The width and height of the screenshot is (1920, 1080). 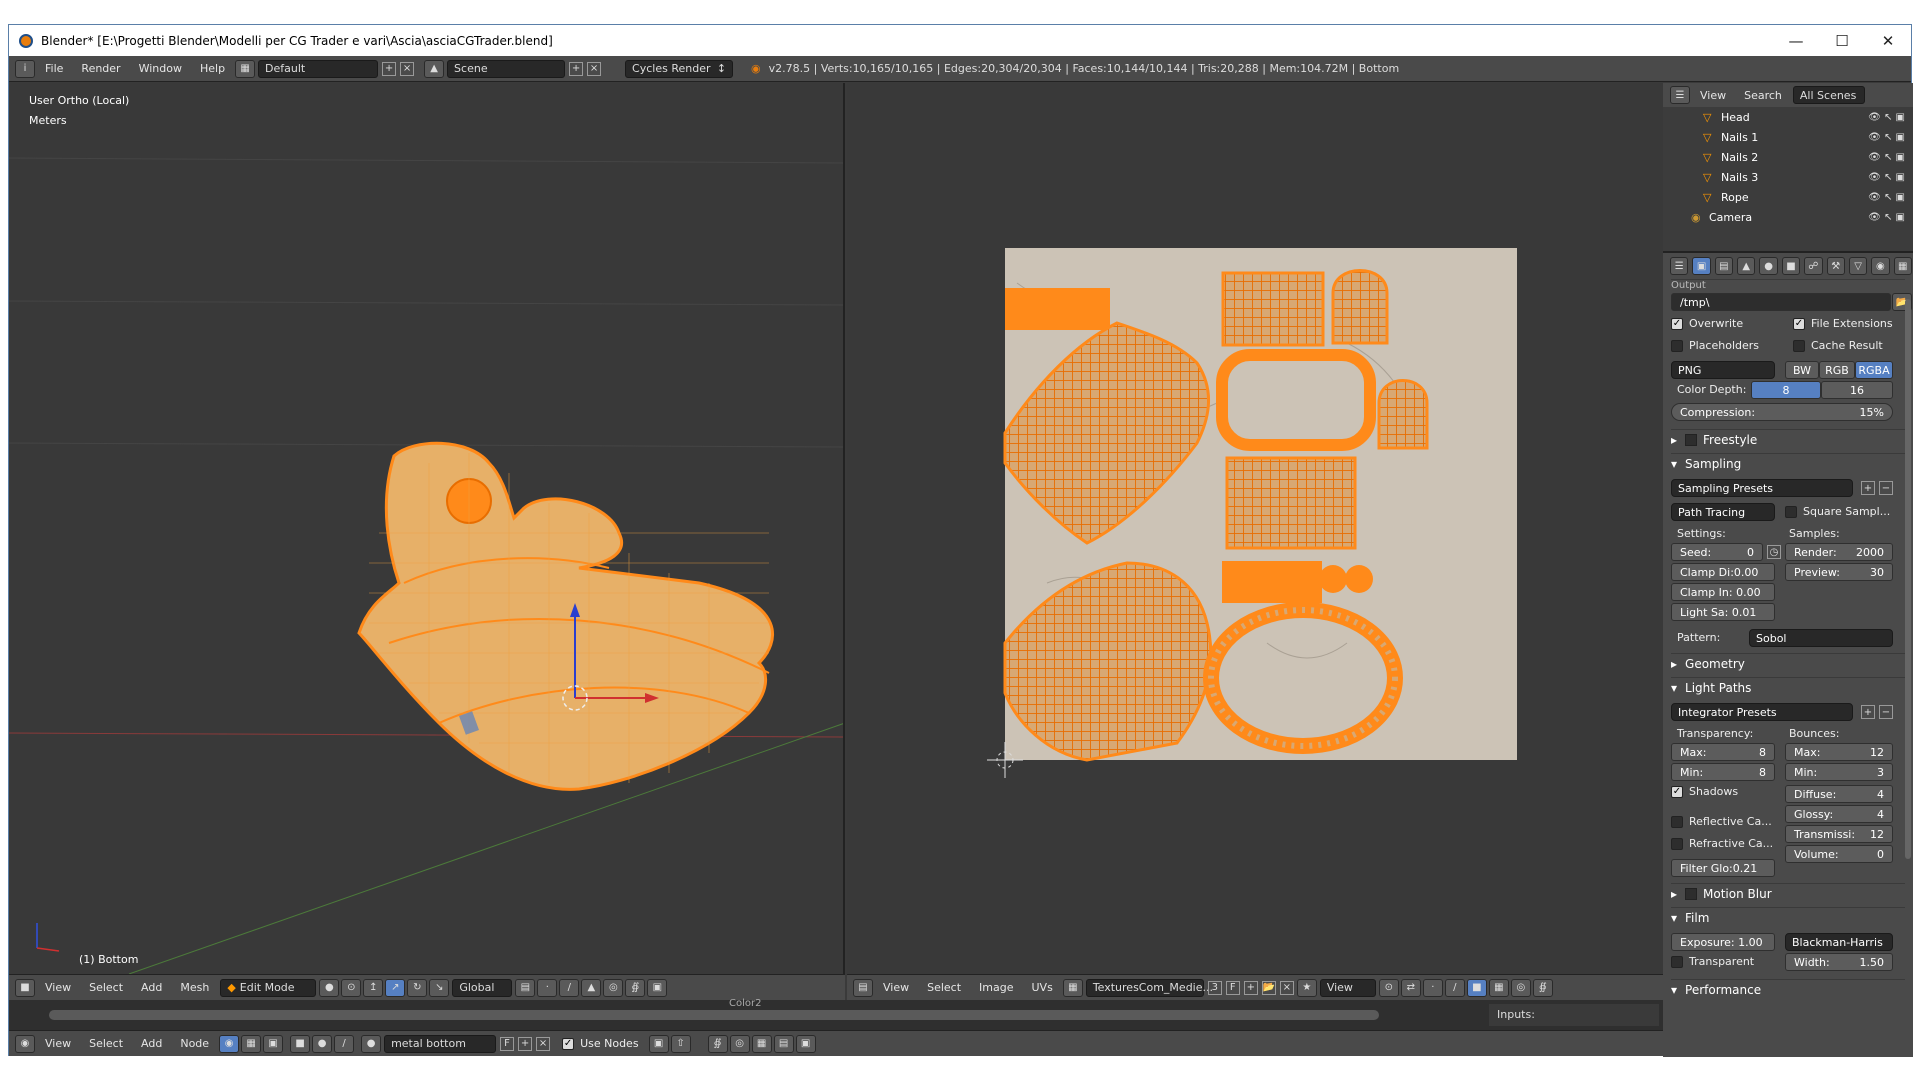 I want to click on translate-icon: ↗, so click(x=395, y=987).